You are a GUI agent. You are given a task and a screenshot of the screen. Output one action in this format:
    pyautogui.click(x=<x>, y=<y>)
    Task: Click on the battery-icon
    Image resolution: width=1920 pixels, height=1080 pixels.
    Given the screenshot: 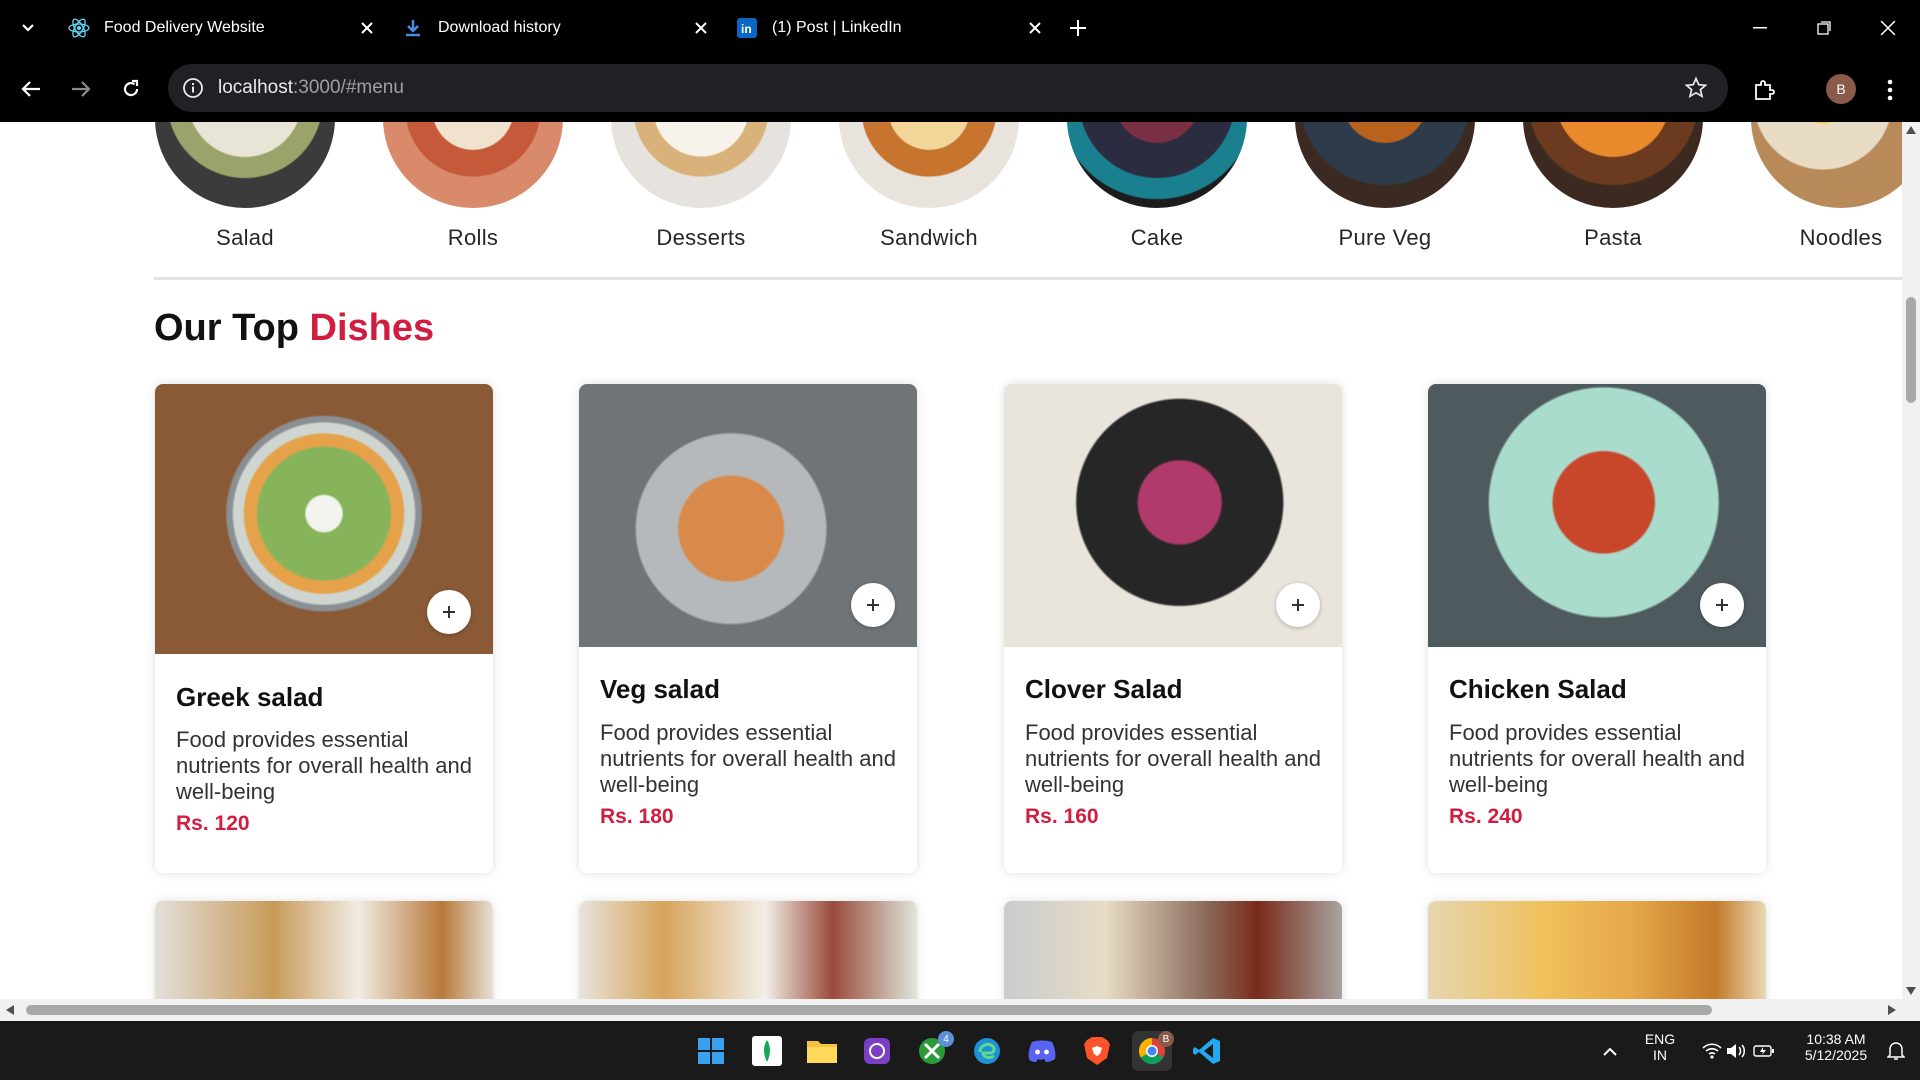 What is the action you would take?
    pyautogui.click(x=1764, y=1051)
    